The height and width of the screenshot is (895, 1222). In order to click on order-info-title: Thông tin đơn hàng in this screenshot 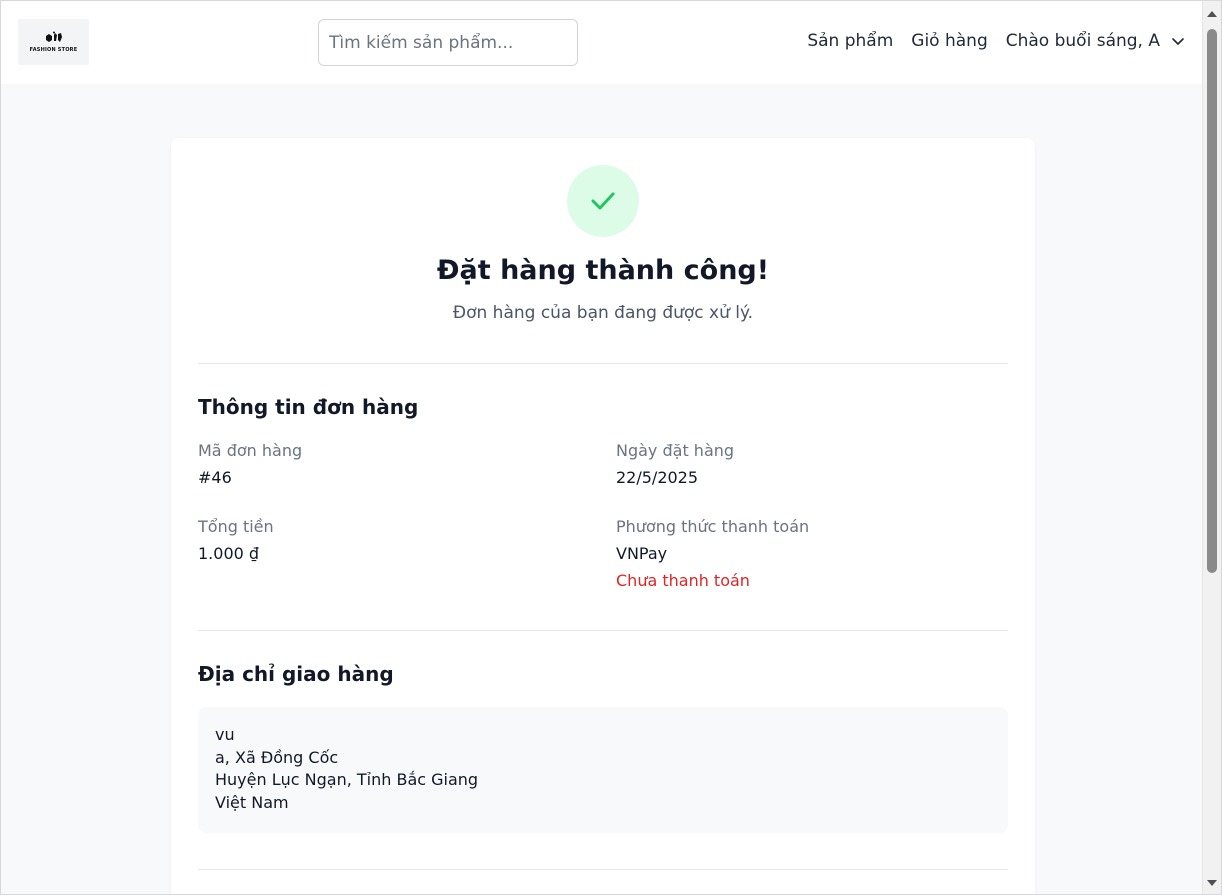, I will do `click(308, 407)`.